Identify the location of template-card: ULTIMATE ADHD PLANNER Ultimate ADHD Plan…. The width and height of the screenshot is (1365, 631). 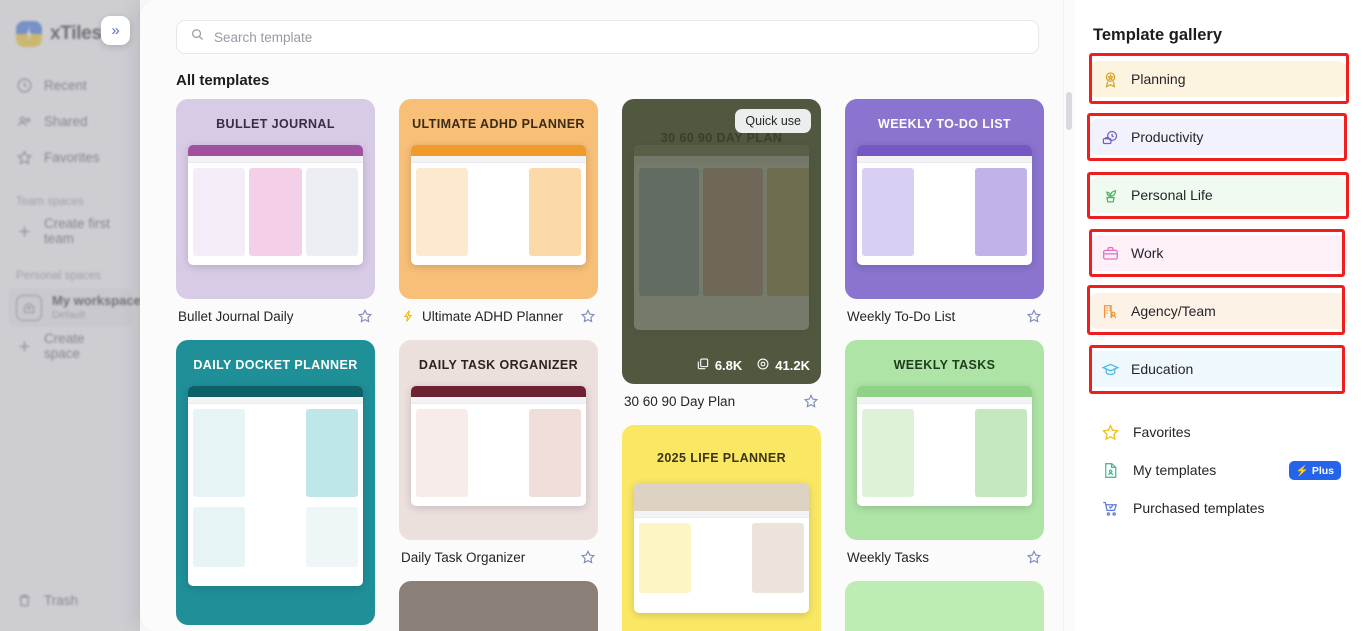
(498, 211).